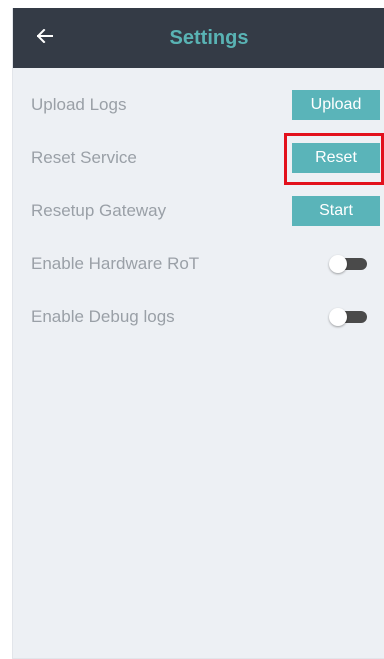  I want to click on settings-row-upload-logs: Upload Logs Upload, so click(198, 105).